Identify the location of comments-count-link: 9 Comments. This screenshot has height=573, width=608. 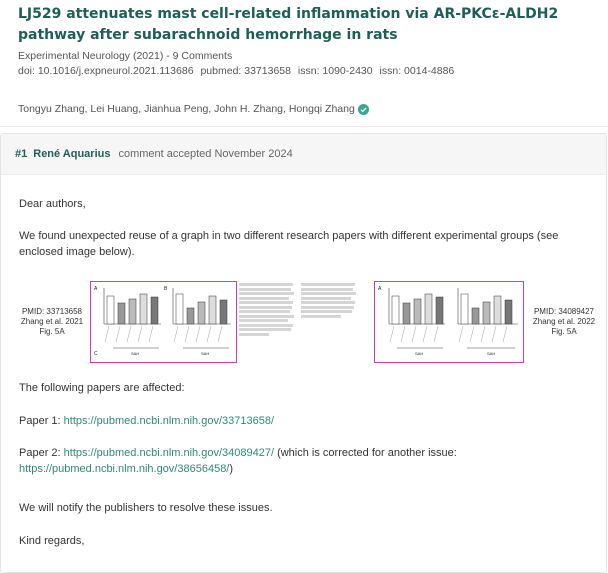
(203, 56).